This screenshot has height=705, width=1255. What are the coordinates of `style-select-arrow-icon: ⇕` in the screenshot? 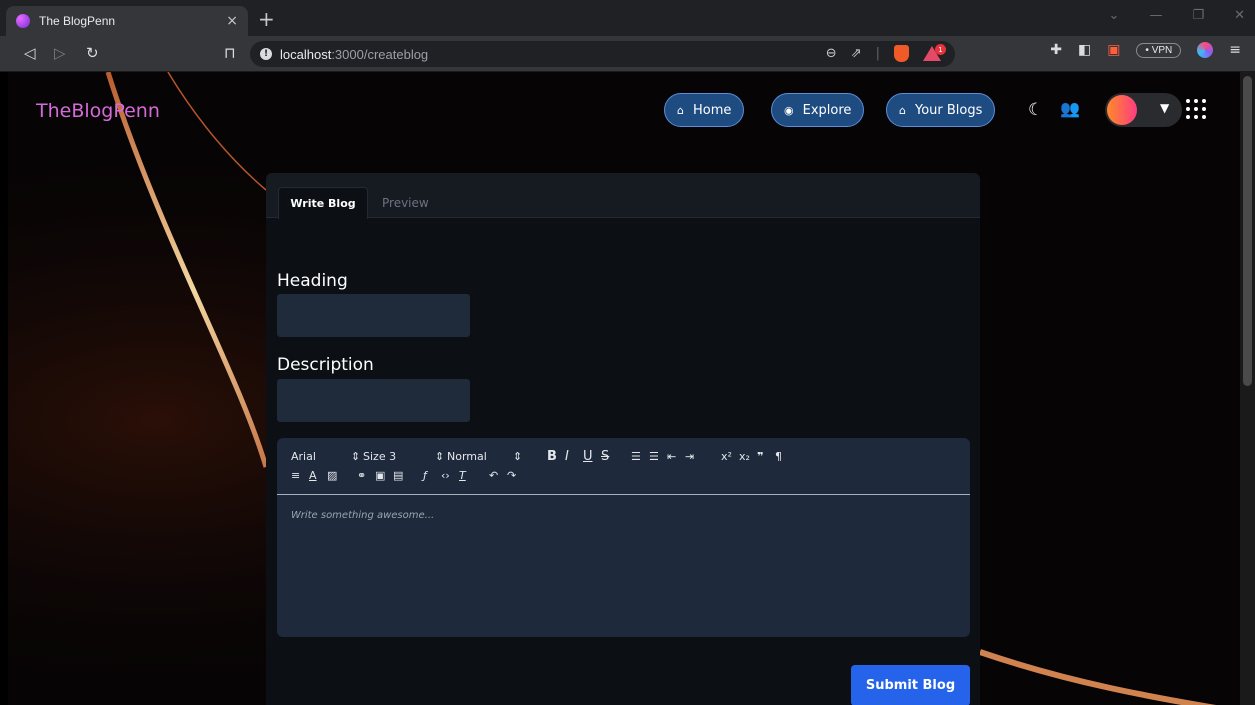 It's located at (518, 456).